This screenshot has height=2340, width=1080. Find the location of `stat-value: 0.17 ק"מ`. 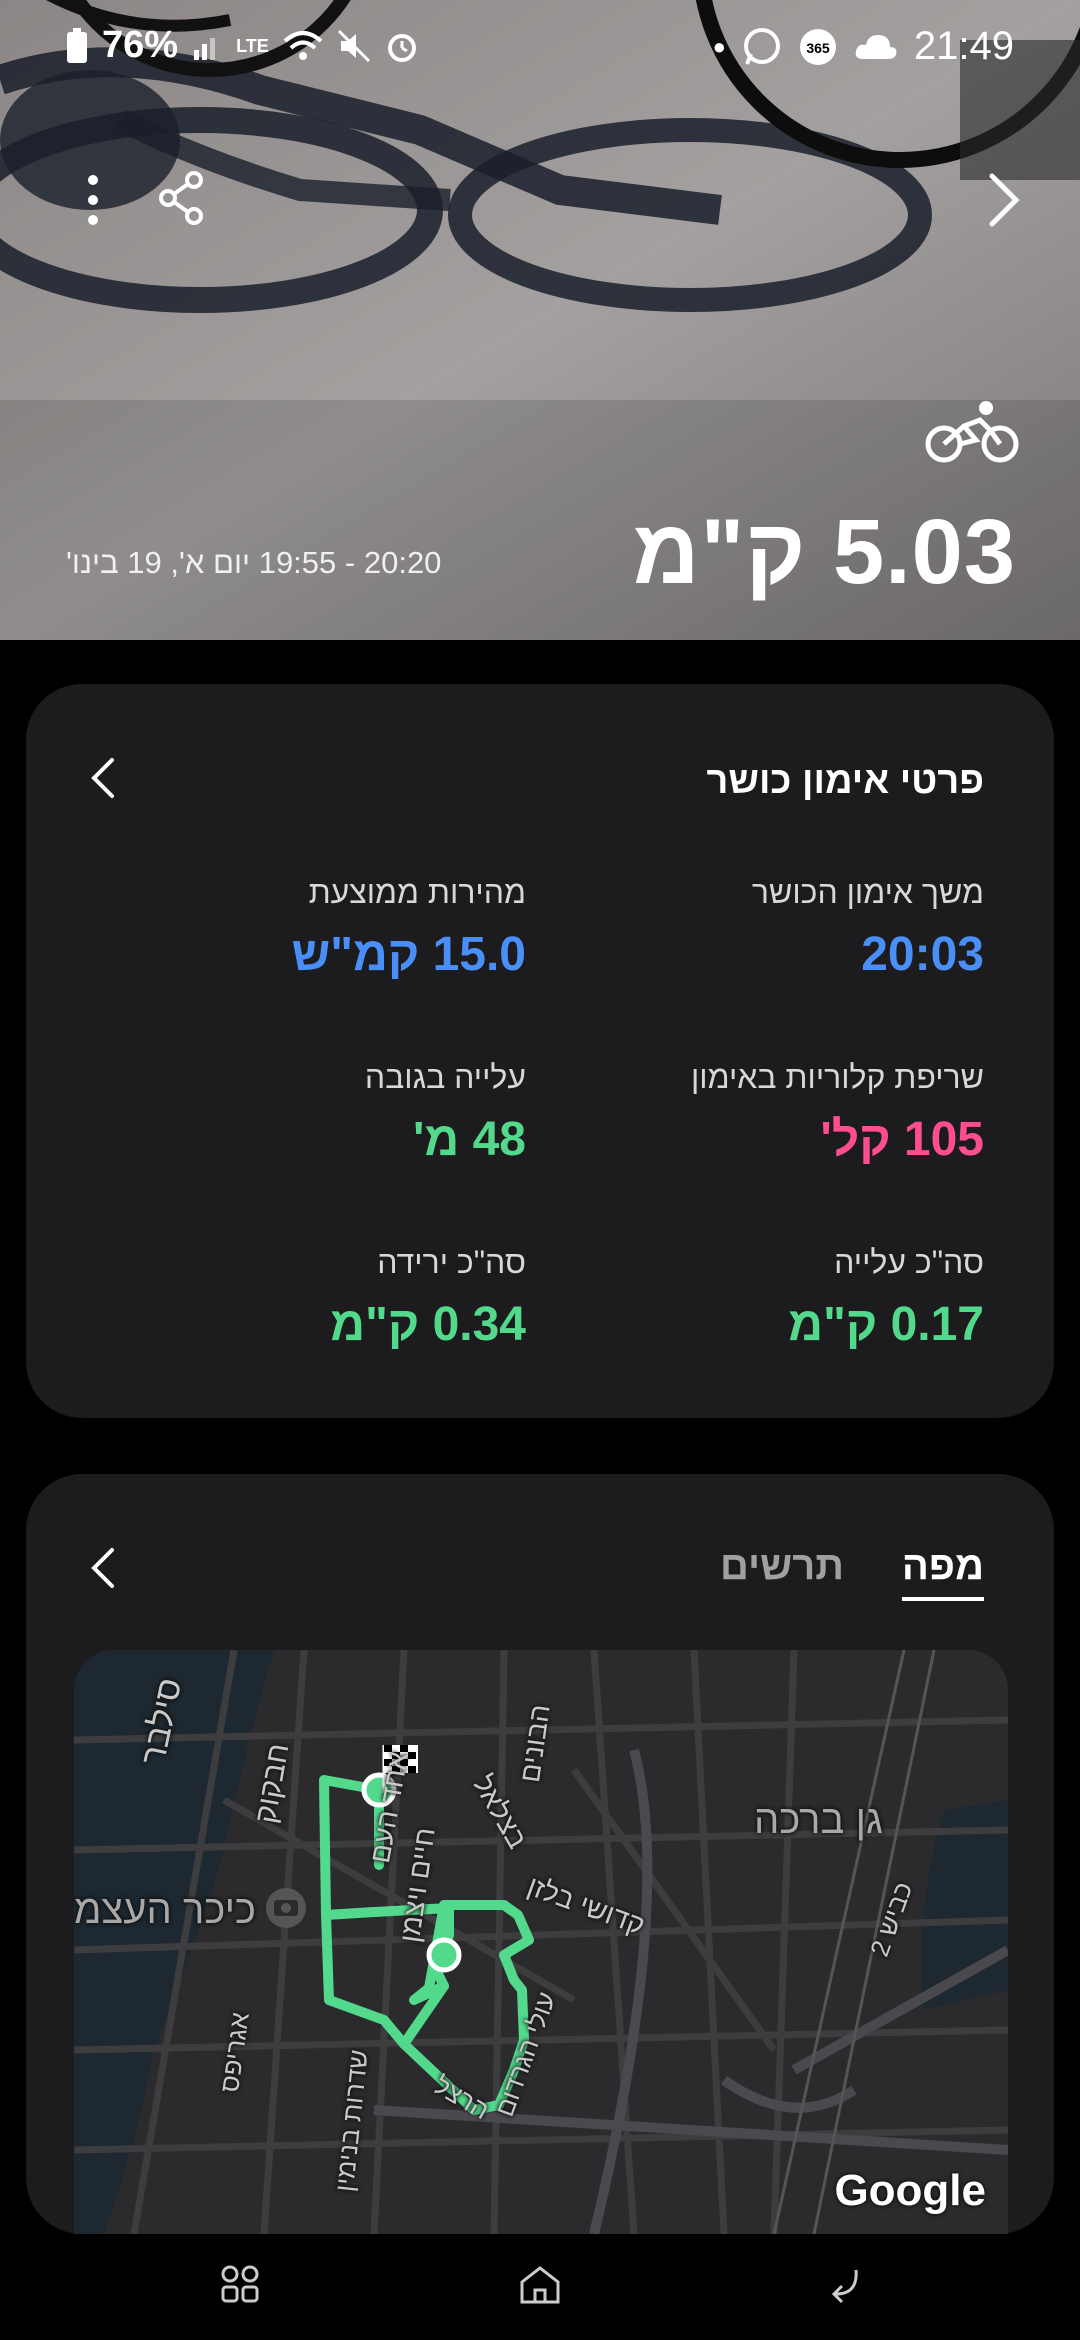

stat-value: 0.17 ק"מ is located at coordinates (886, 1324).